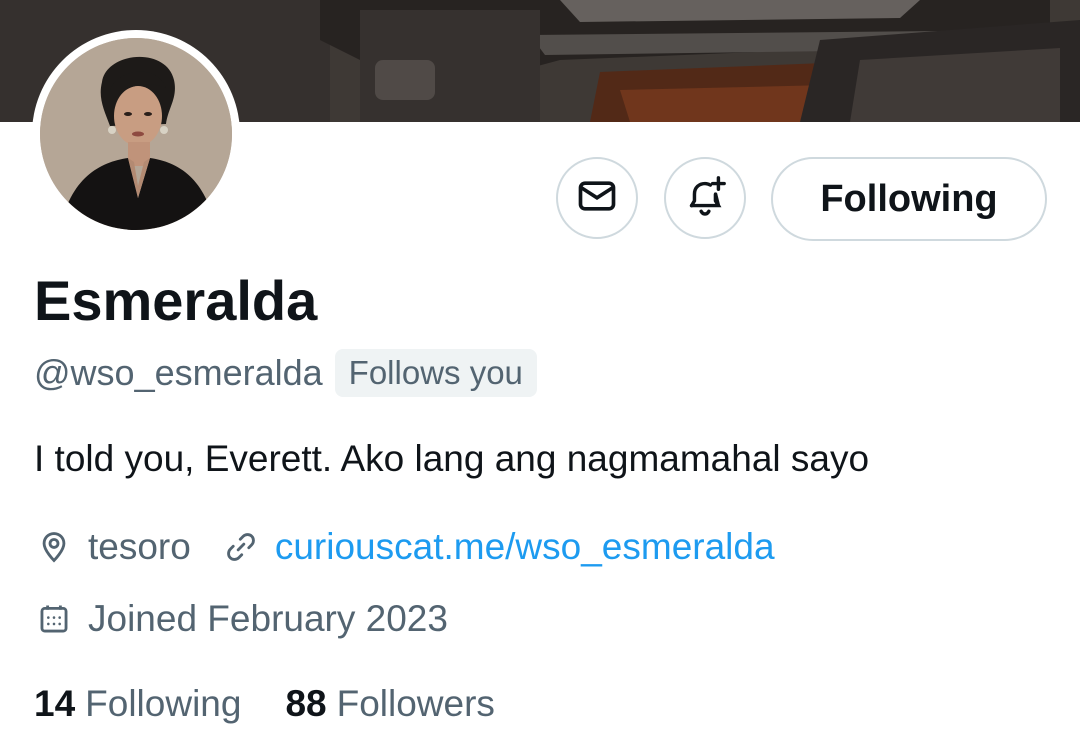  I want to click on envelope-icon, so click(597, 198).